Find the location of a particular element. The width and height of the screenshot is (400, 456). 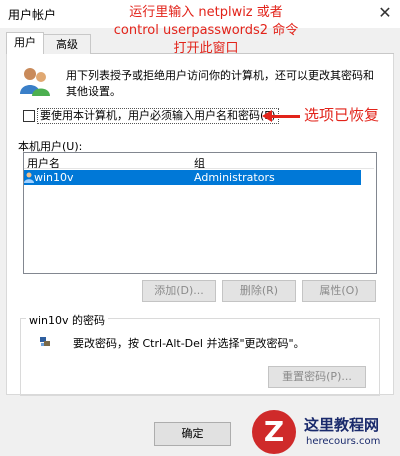

key-icon is located at coordinates (45, 341).